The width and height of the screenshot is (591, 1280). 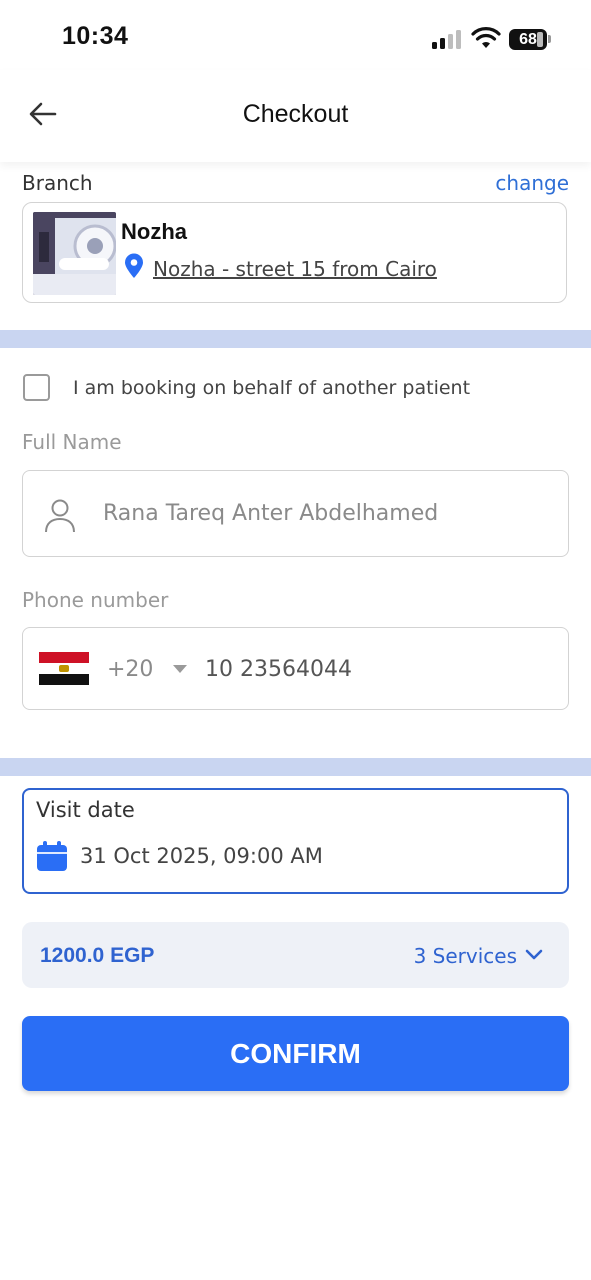 What do you see at coordinates (180, 669) in the screenshot?
I see `caret-down-icon` at bounding box center [180, 669].